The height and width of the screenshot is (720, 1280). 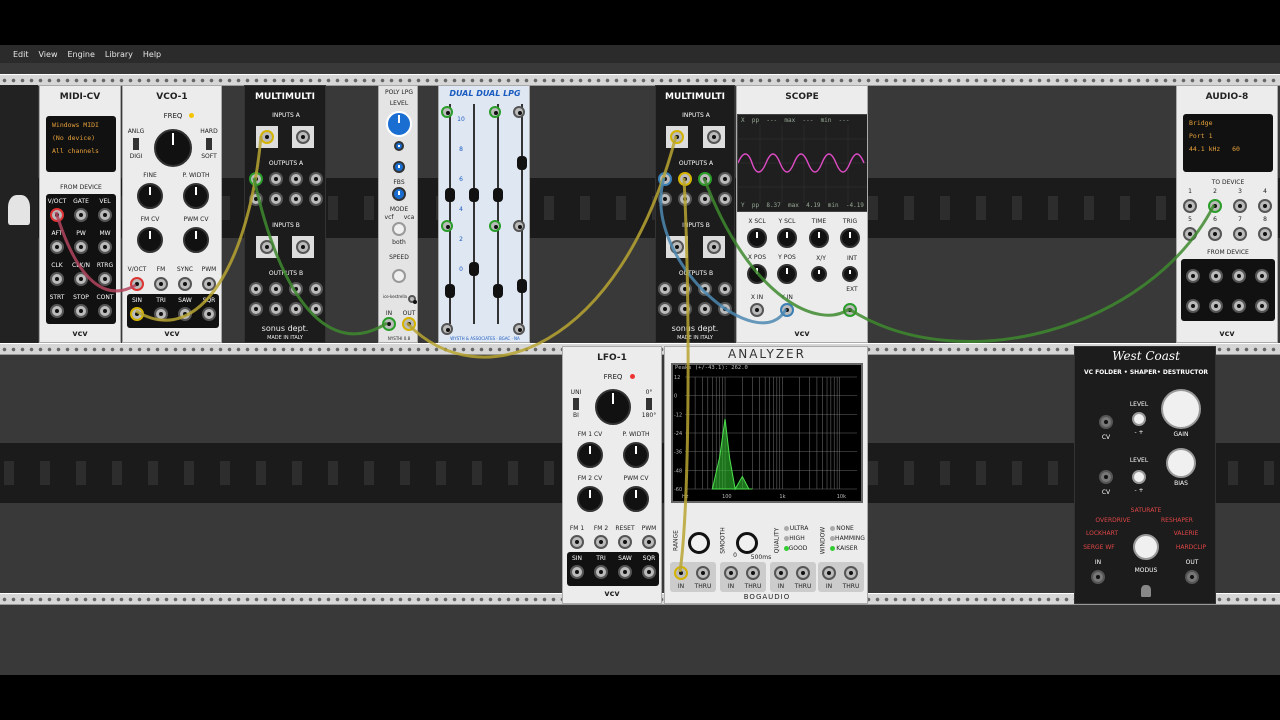 I want to click on voct-input-jack, so click(x=137, y=284).